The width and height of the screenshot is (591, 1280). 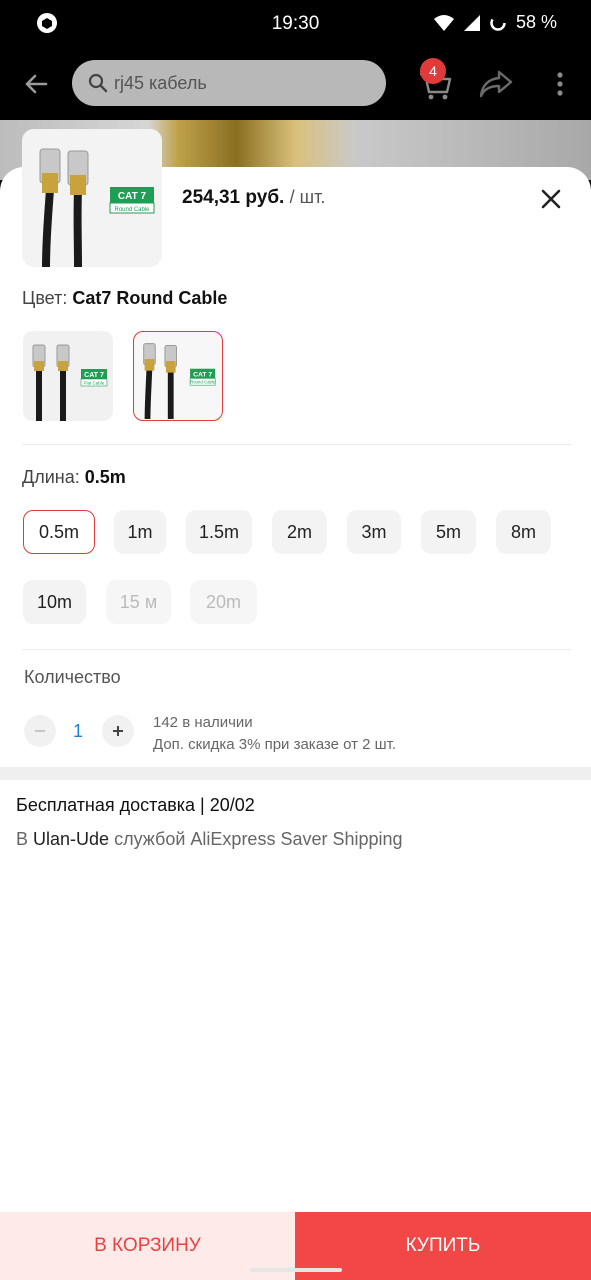 I want to click on search-box, so click(x=229, y=83).